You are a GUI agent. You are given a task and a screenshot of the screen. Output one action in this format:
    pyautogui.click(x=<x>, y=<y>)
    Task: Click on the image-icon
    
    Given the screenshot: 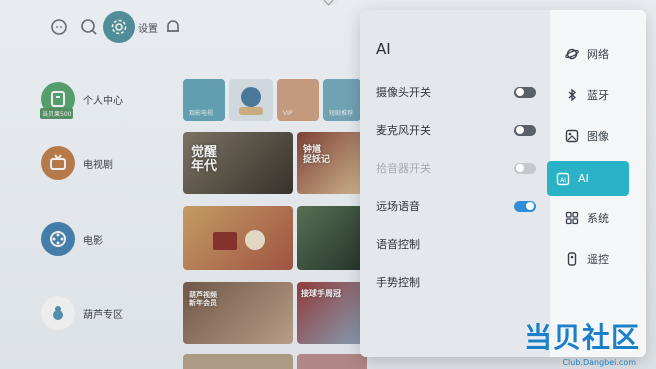 What is the action you would take?
    pyautogui.click(x=572, y=136)
    